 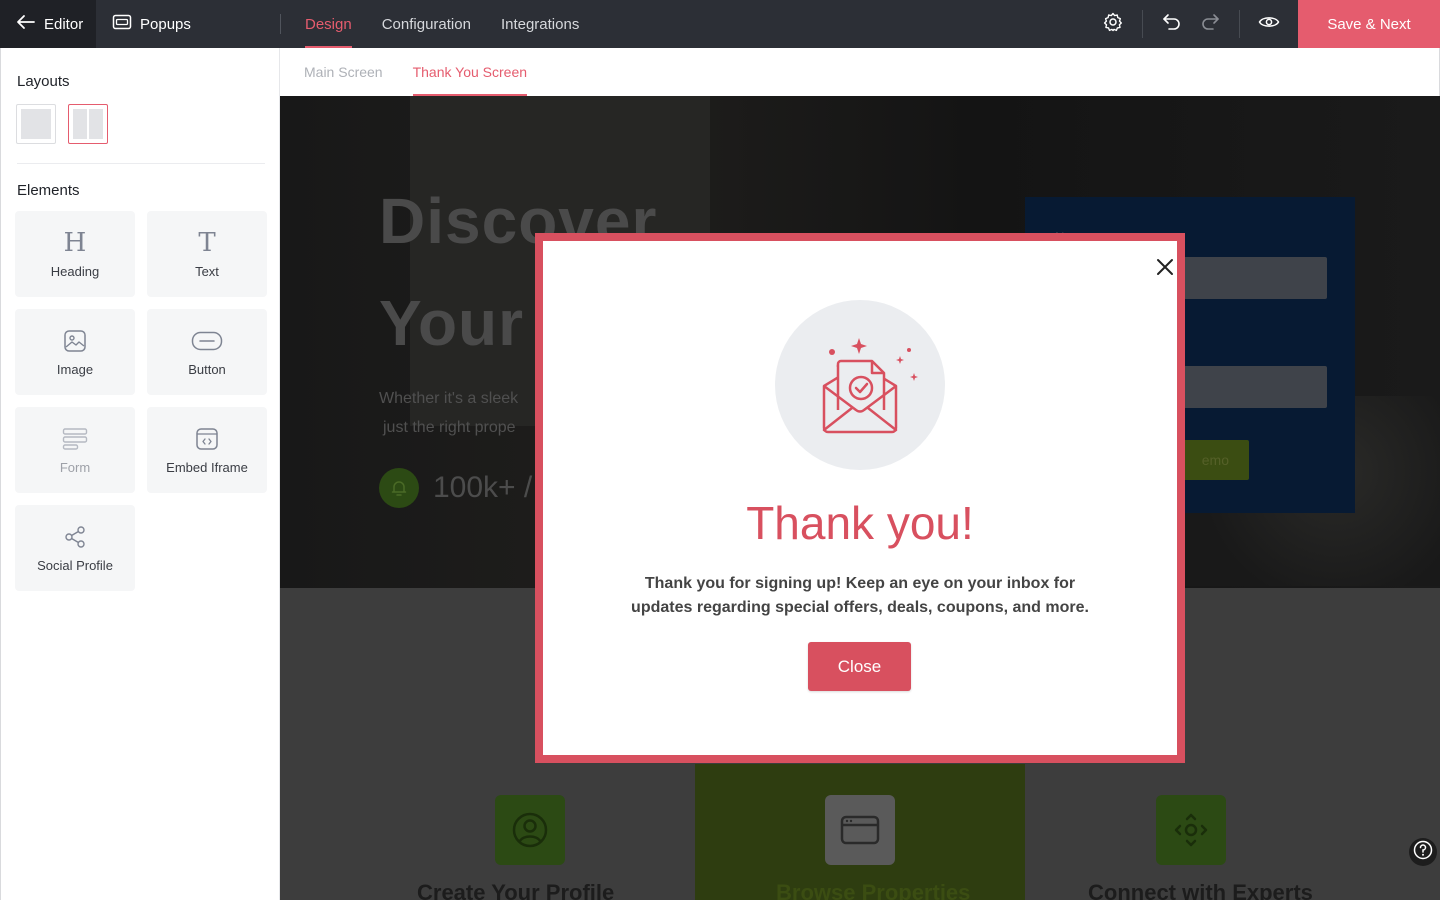 What do you see at coordinates (207, 242) in the screenshot?
I see `text-icon: T` at bounding box center [207, 242].